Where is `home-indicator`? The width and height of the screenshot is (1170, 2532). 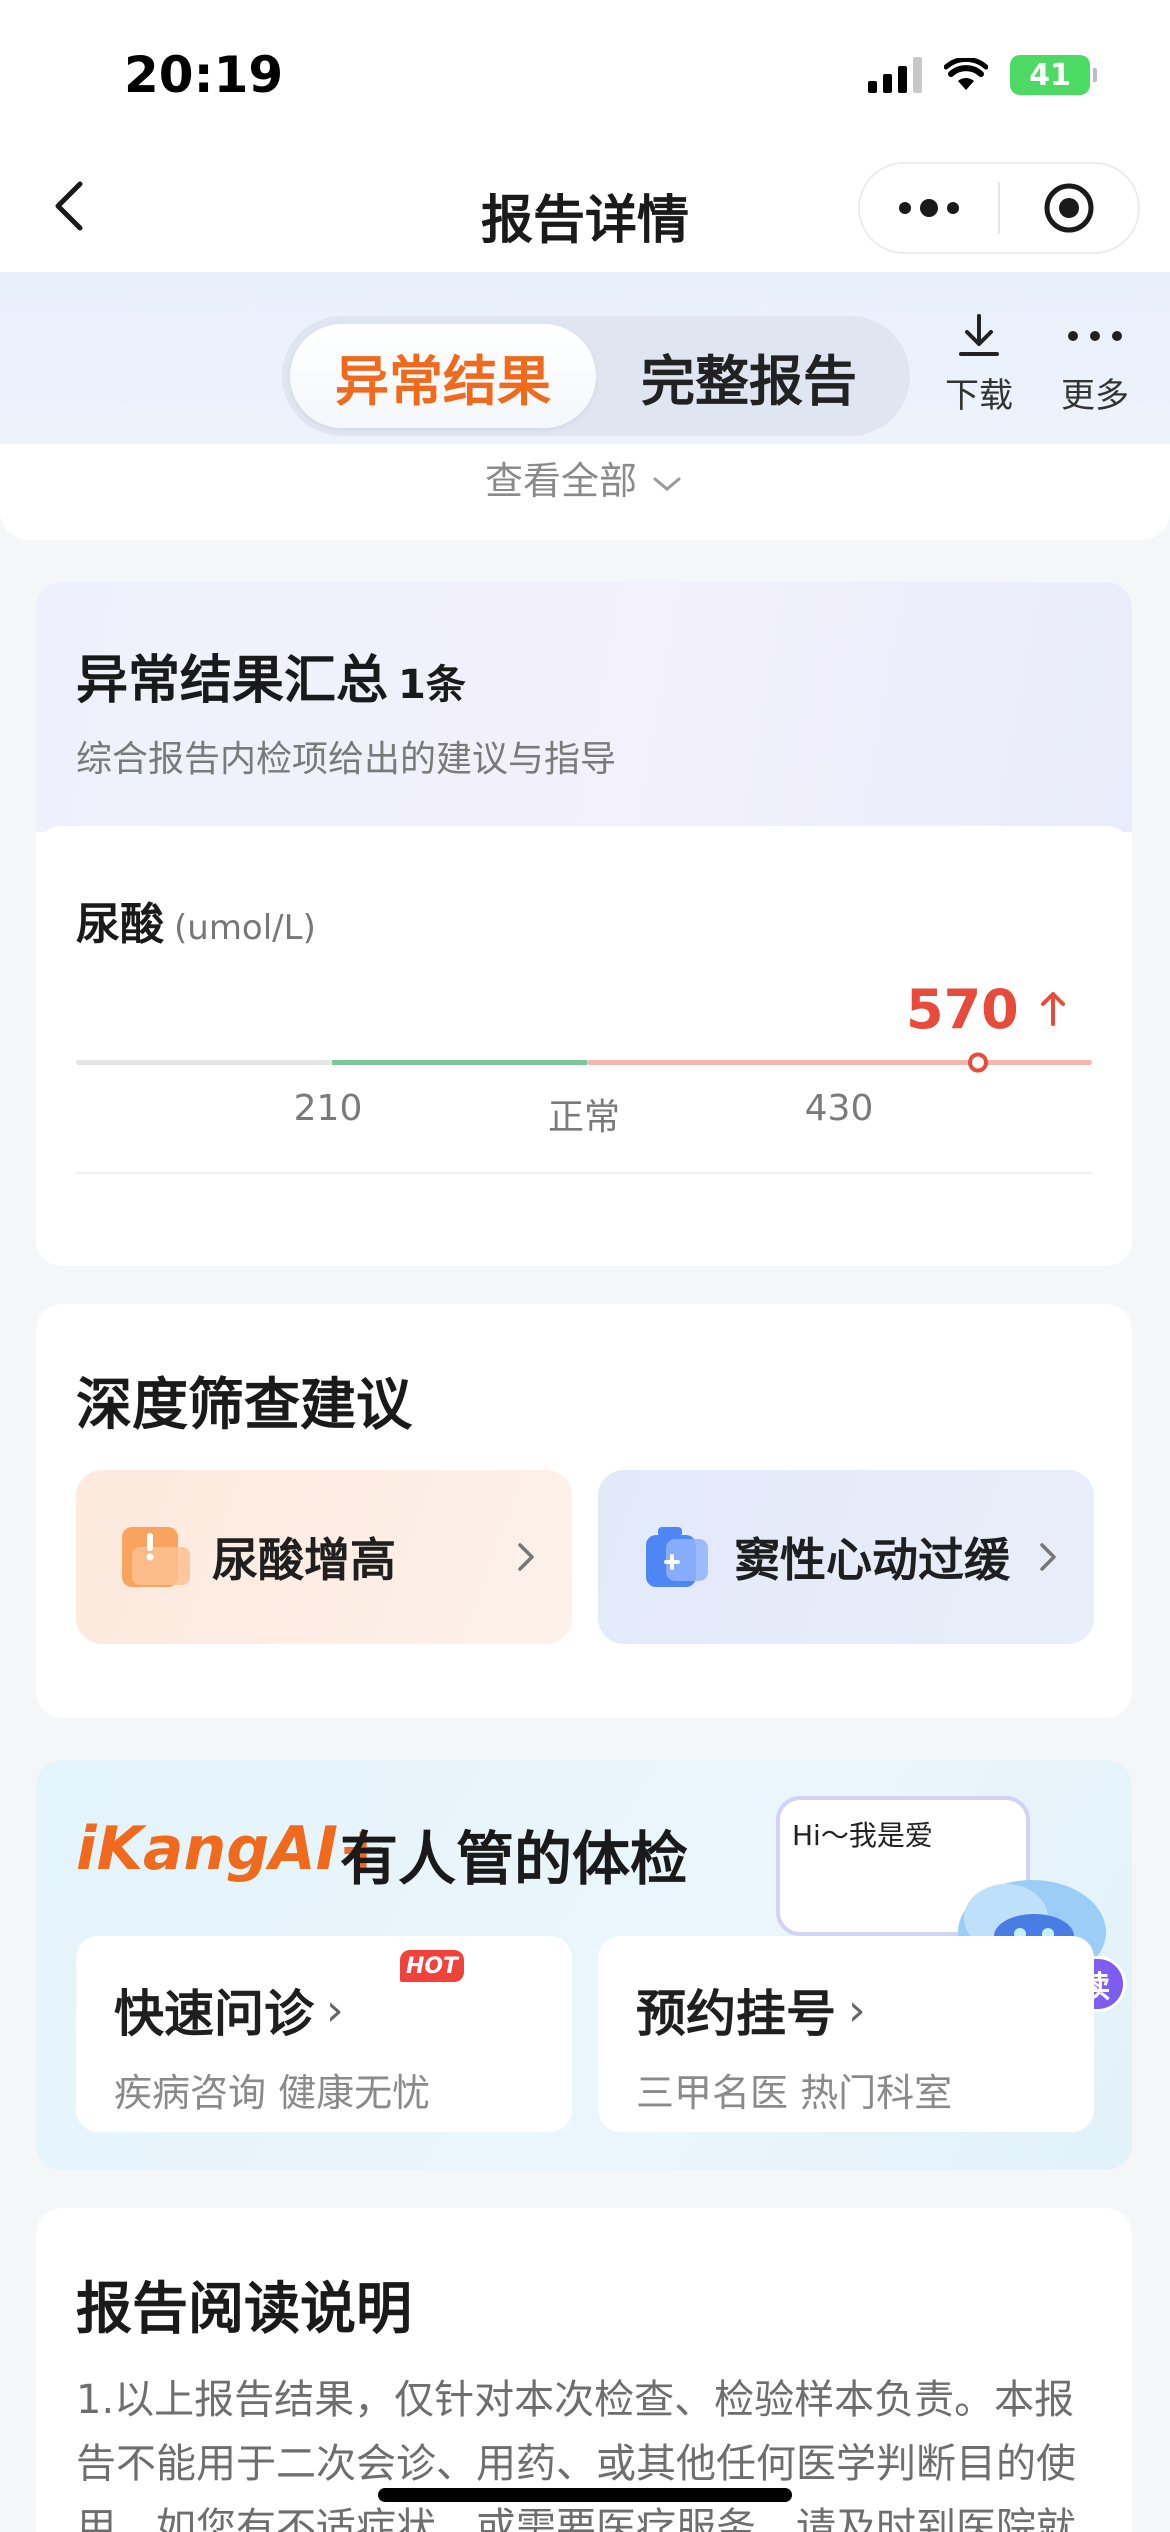
home-indicator is located at coordinates (585, 2495).